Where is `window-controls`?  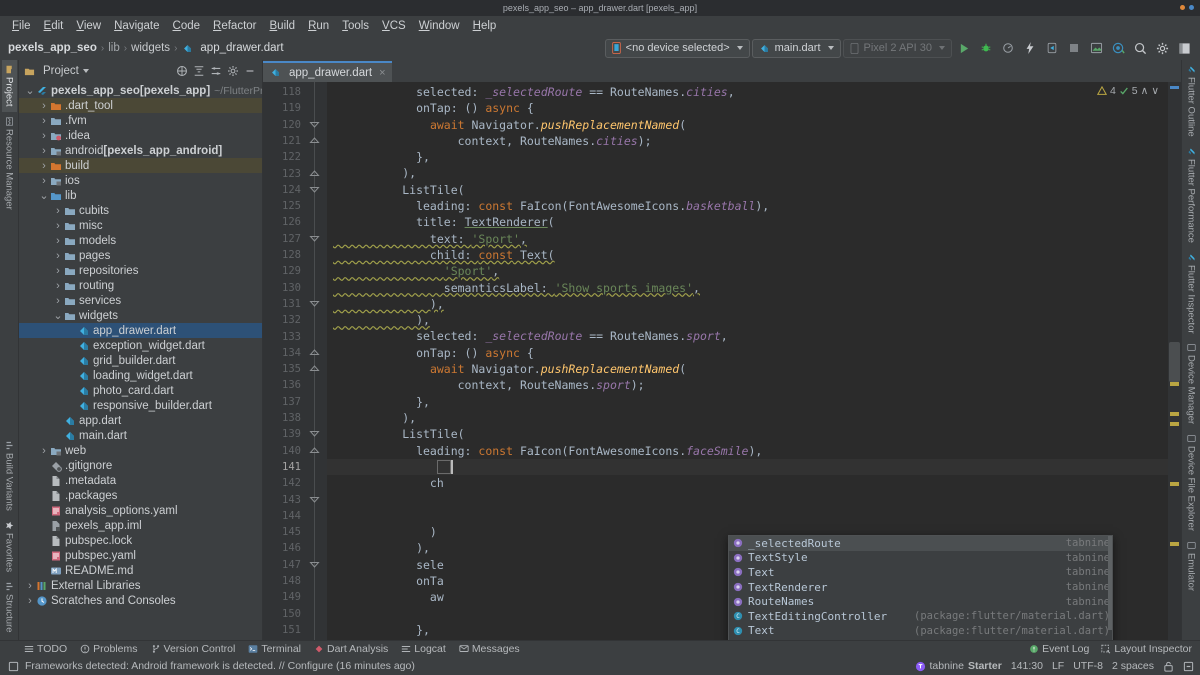
window-controls is located at coordinates (1187, 7).